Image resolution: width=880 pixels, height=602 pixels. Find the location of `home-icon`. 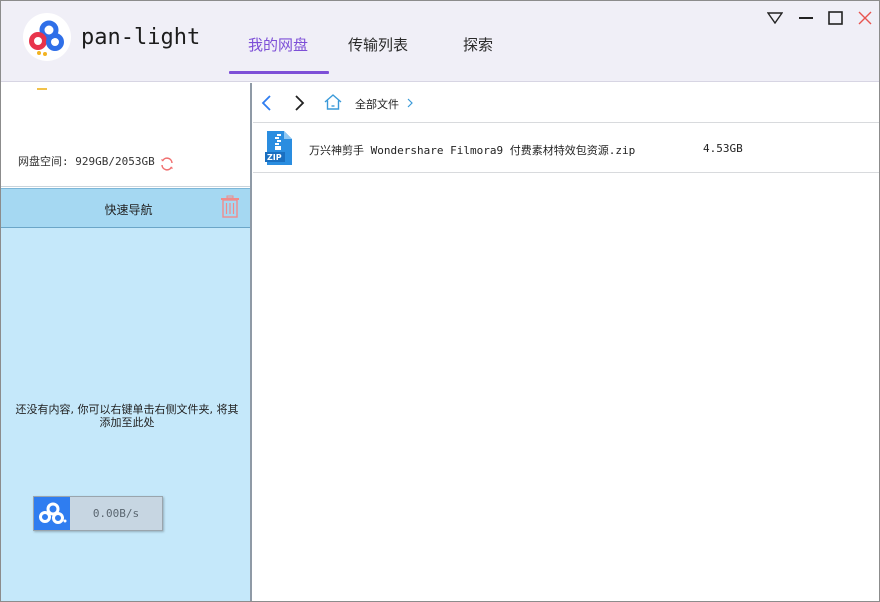

home-icon is located at coordinates (333, 102).